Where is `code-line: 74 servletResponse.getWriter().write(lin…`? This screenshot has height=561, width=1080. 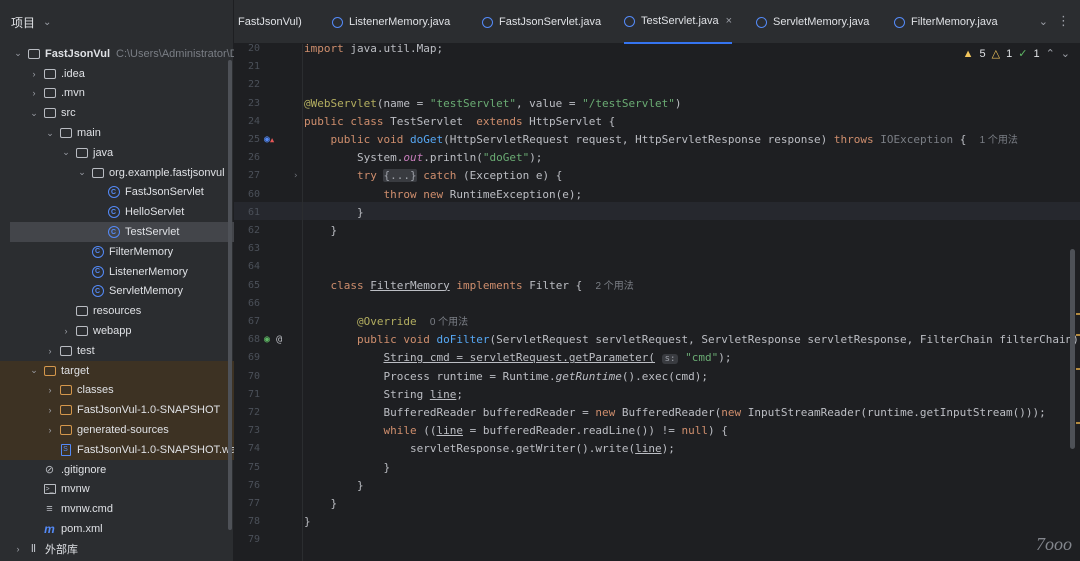 code-line: 74 servletResponse.getWriter().write(lin… is located at coordinates (657, 449).